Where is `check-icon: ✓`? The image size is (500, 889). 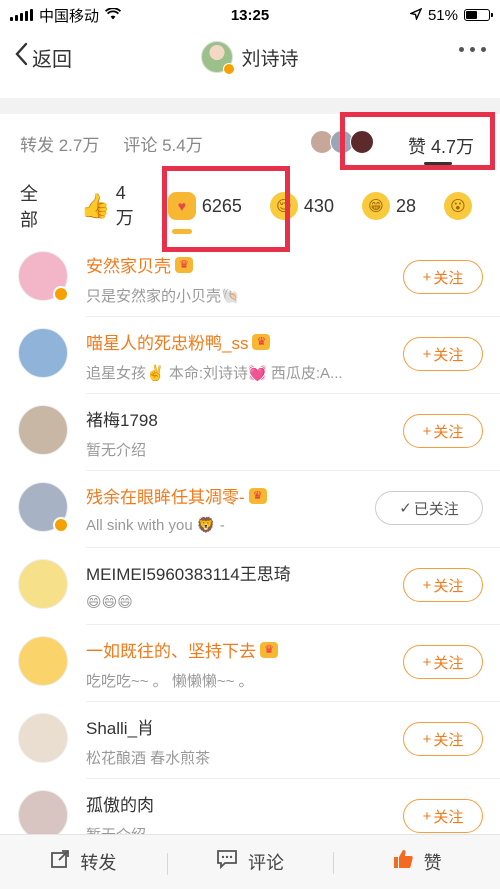
check-icon: ✓ is located at coordinates (405, 508).